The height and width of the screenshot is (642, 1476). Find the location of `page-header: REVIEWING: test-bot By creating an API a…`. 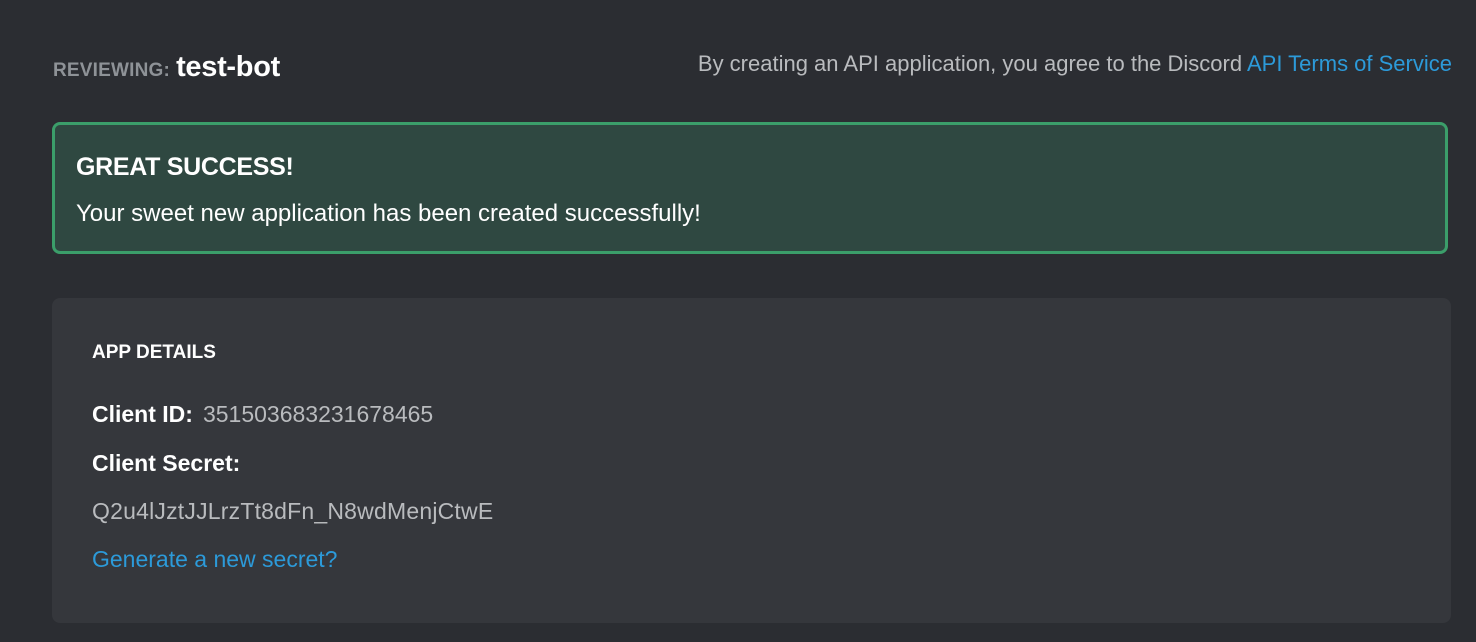

page-header: REVIEWING: test-bot By creating an API a… is located at coordinates (752, 66).